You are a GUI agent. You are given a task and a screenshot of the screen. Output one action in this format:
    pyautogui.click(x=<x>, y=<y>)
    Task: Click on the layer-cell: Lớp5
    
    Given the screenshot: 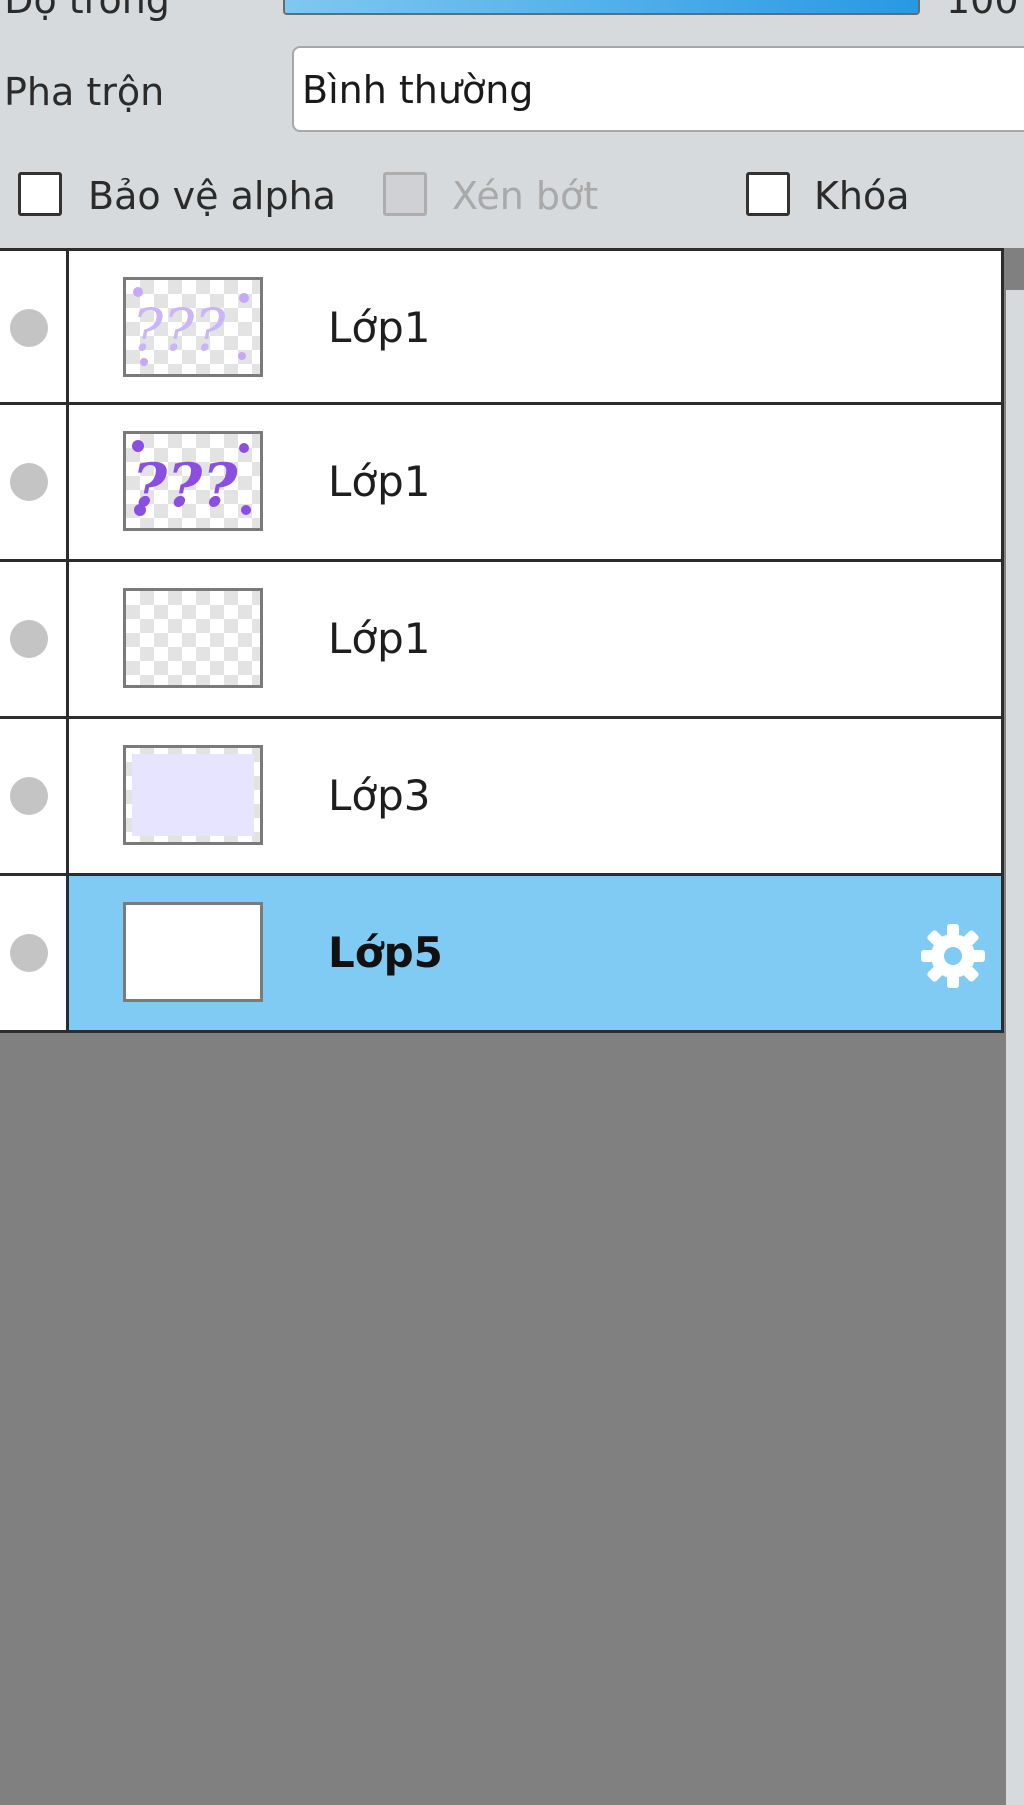 What is the action you would take?
    pyautogui.click(x=535, y=954)
    